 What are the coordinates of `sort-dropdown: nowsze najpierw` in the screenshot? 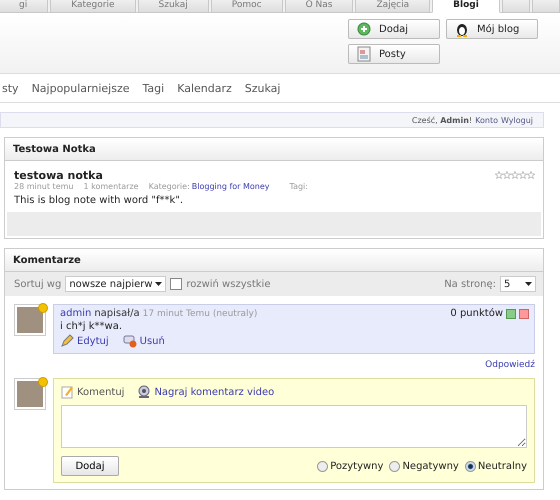 It's located at (115, 284).